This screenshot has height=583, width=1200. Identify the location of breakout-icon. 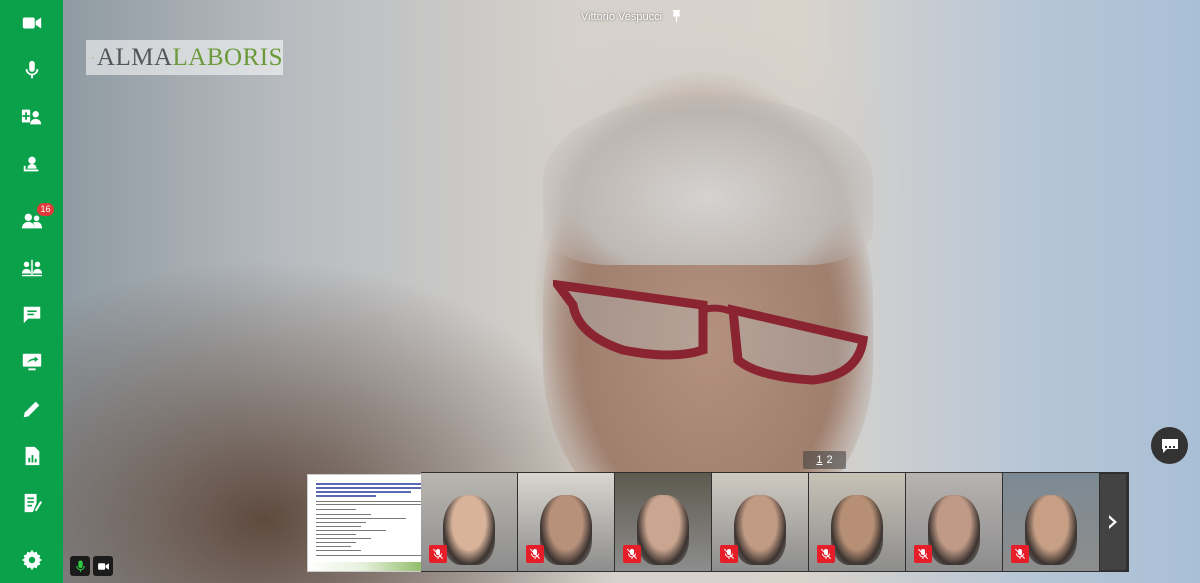
(31, 268).